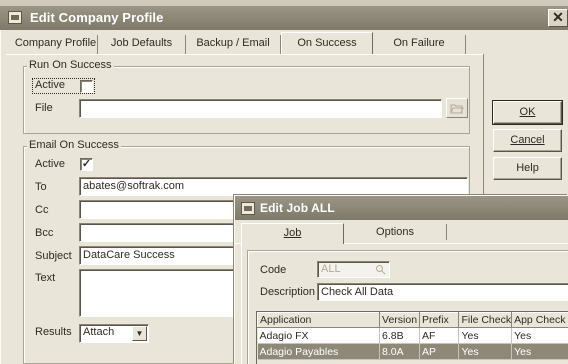 The height and width of the screenshot is (364, 568). Describe the element at coordinates (331, 269) in the screenshot. I see `code-value: ALL` at that location.